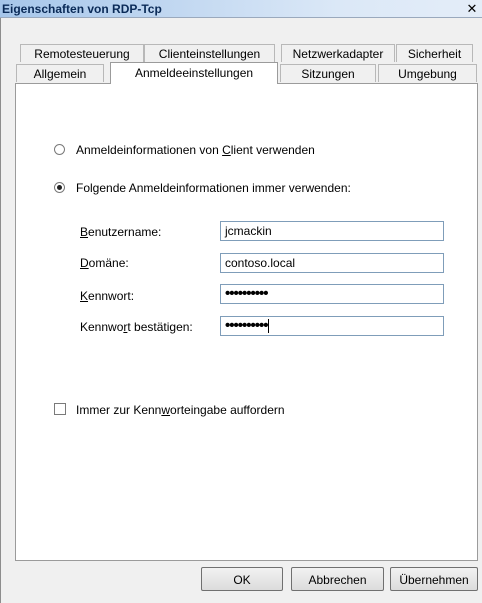 This screenshot has width=482, height=603. What do you see at coordinates (332, 326) in the screenshot?
I see `confirm-password-field: ••••••••••` at bounding box center [332, 326].